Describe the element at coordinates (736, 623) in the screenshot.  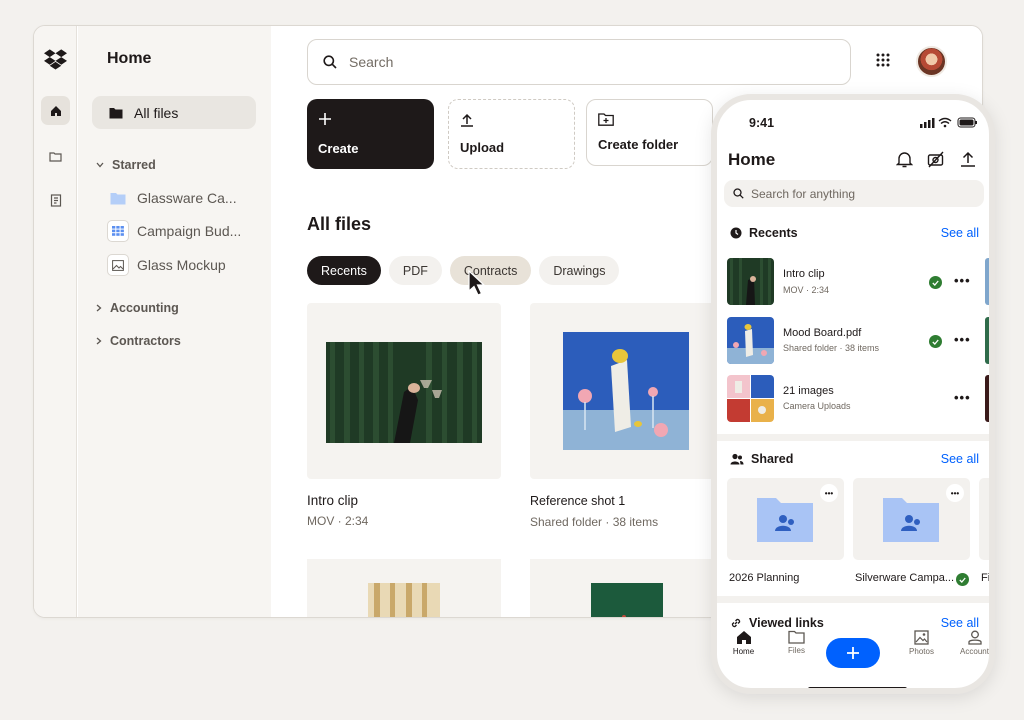
I see `link-icon` at that location.